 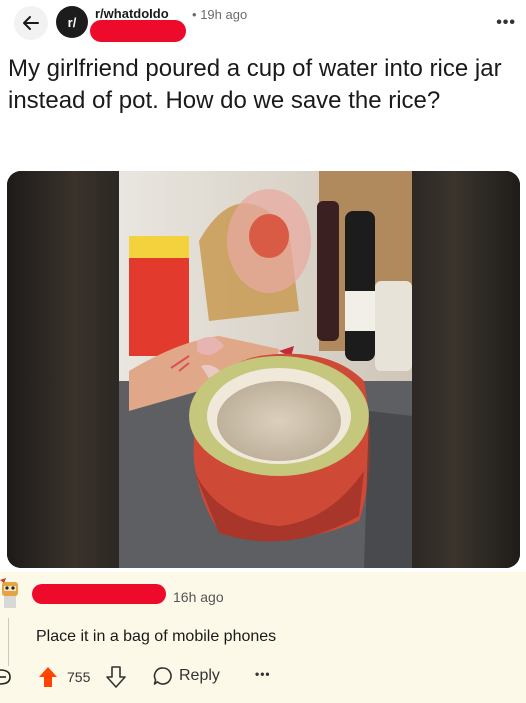 I want to click on redacted-commenter, so click(x=99, y=594).